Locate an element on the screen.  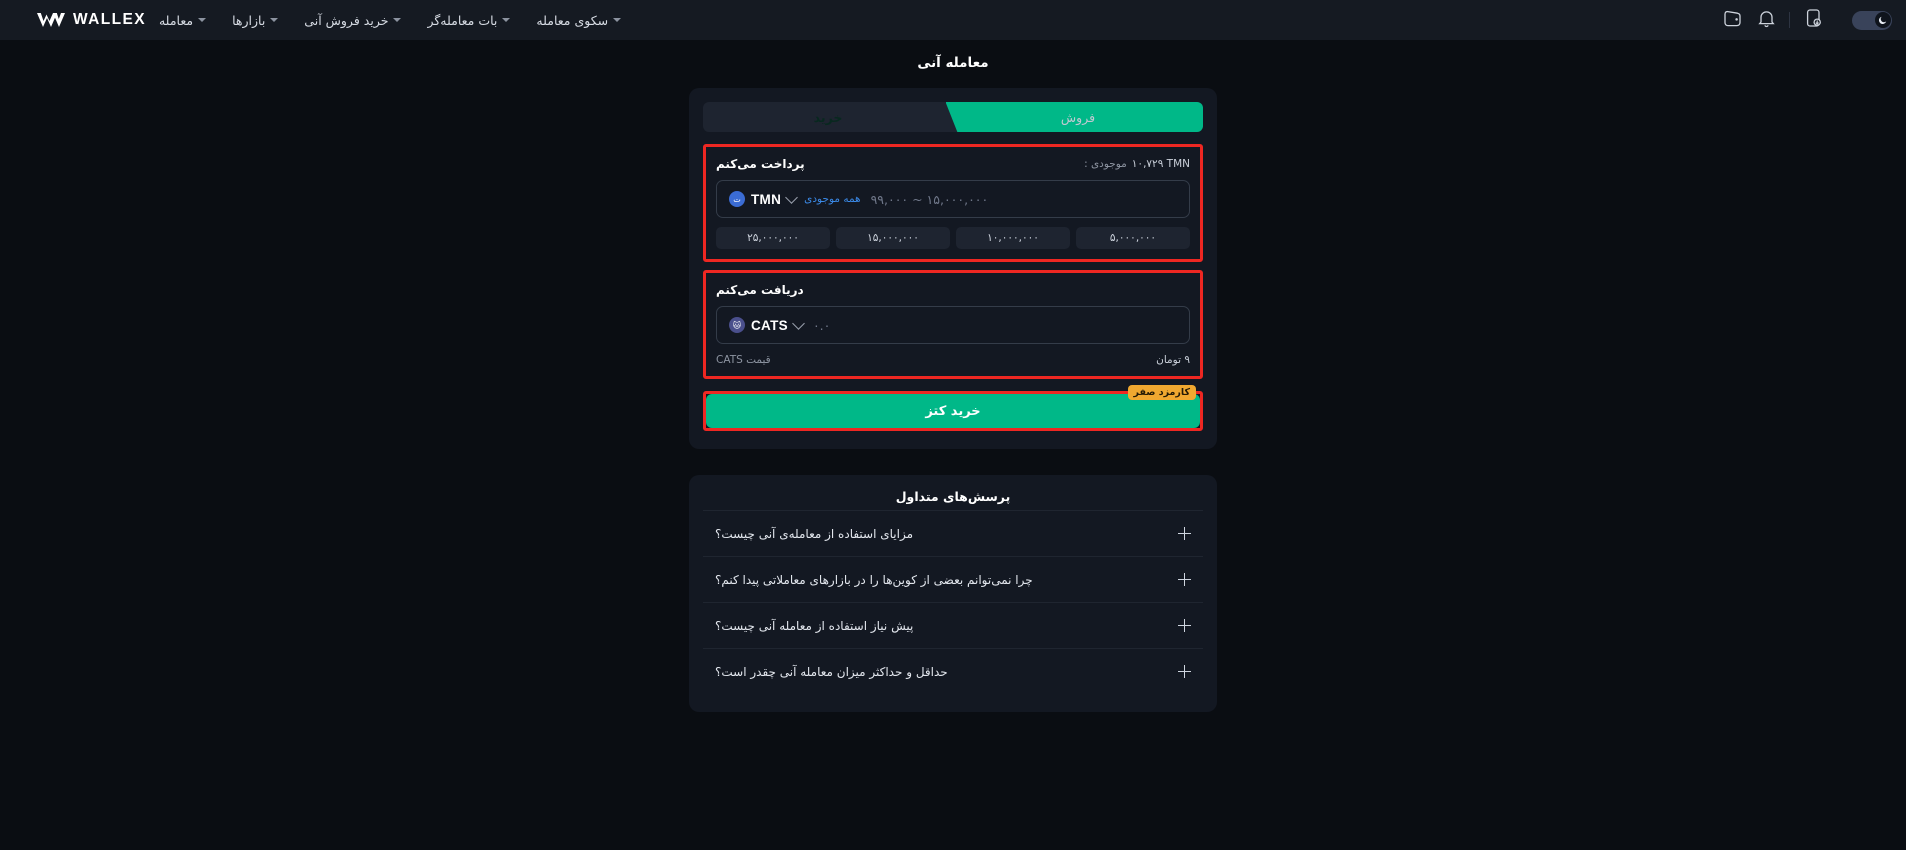
receive-currency-label: CATS is located at coordinates (769, 325).